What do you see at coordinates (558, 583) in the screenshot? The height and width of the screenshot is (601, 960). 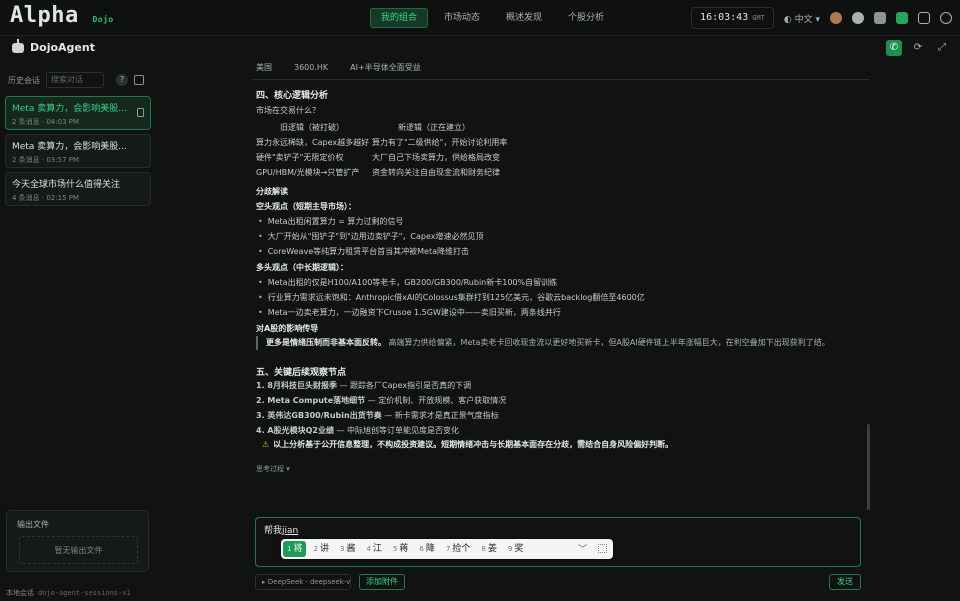 I see `composer-toolbar: ▸ DeepSeek · deepseek-v4 ▾ 添加附件 发送` at bounding box center [558, 583].